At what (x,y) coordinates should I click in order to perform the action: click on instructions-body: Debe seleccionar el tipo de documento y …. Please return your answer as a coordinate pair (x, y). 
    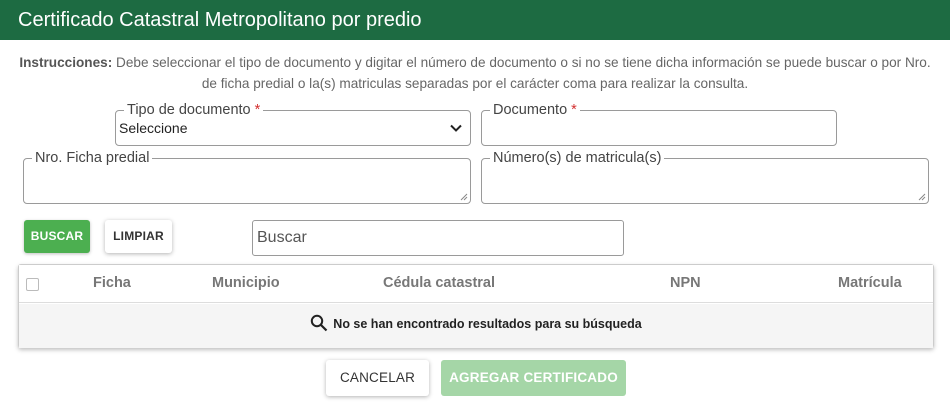
    Looking at the image, I should click on (521, 73).